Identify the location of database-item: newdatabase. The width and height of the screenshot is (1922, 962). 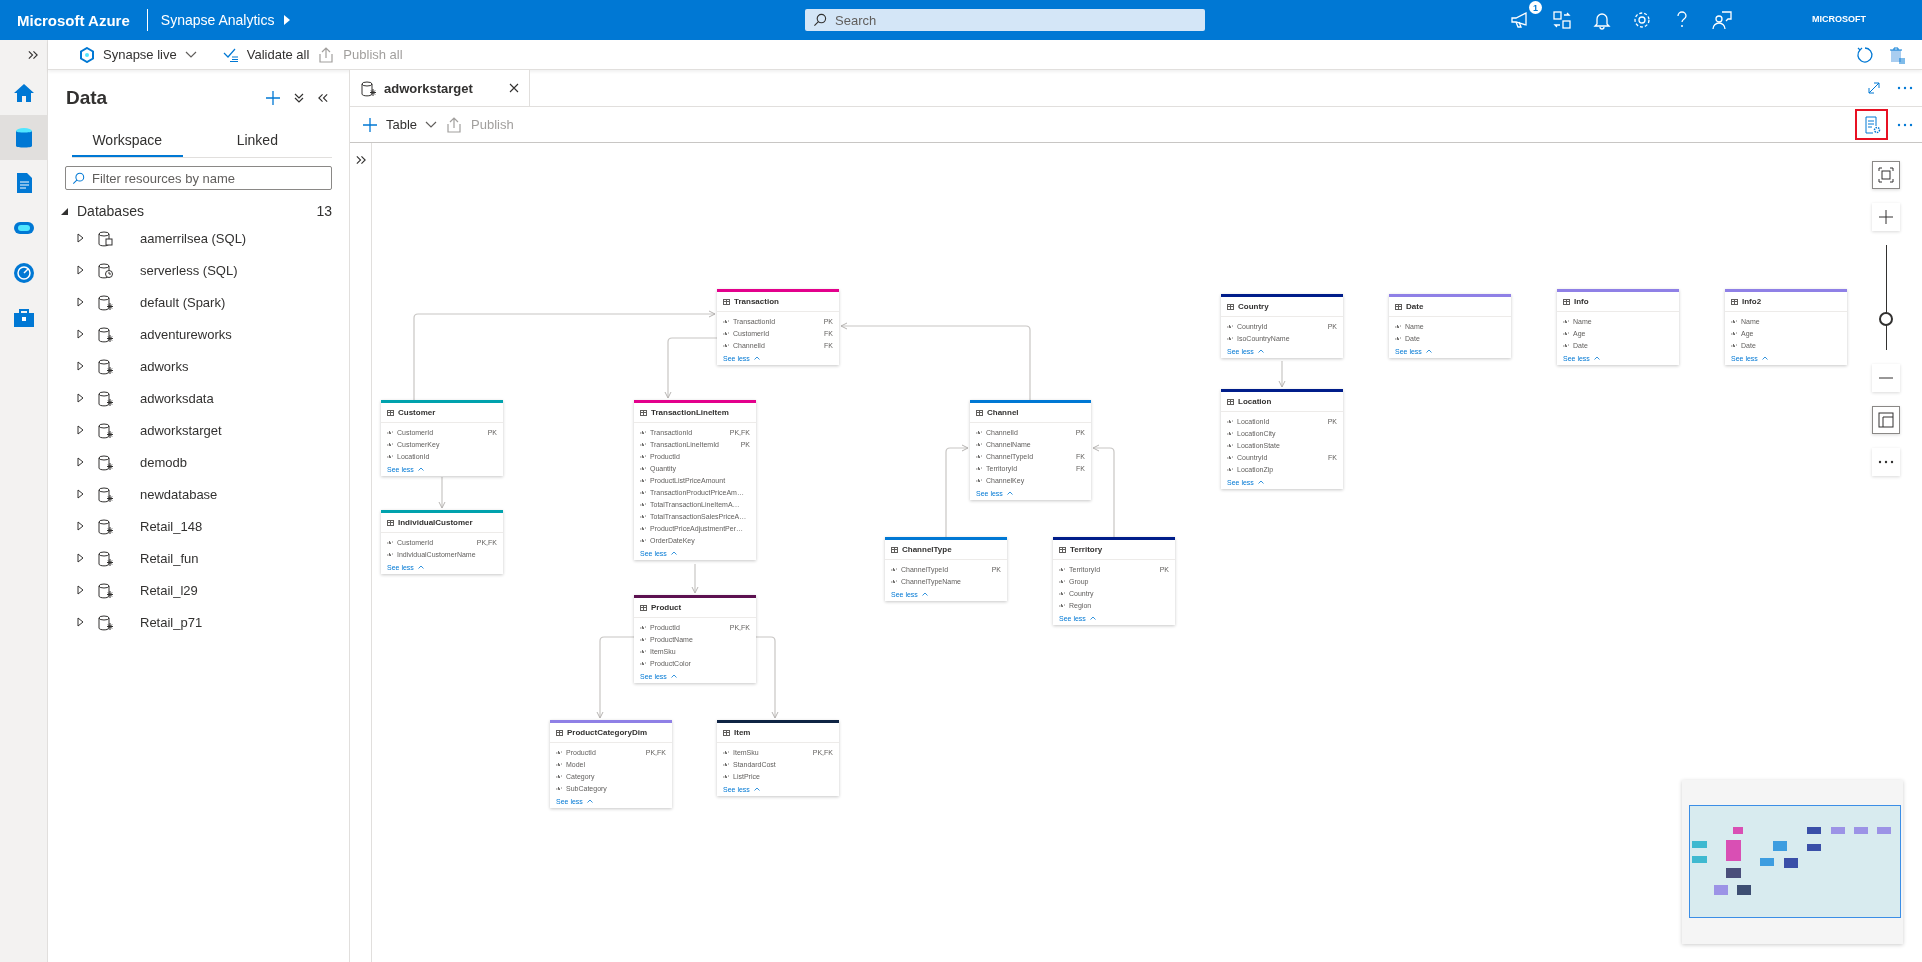
(179, 494).